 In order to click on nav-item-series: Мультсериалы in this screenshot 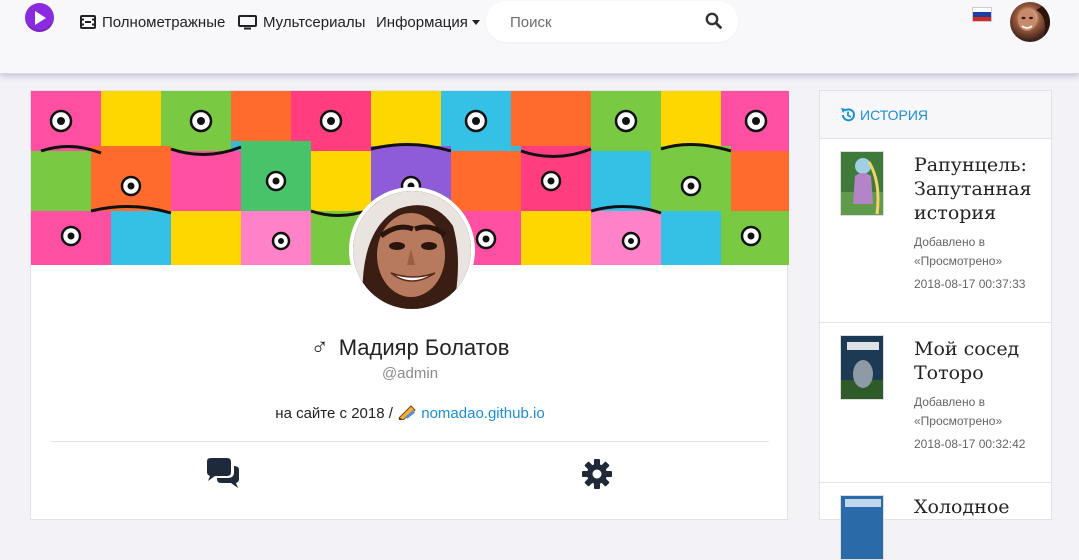, I will do `click(301, 22)`.